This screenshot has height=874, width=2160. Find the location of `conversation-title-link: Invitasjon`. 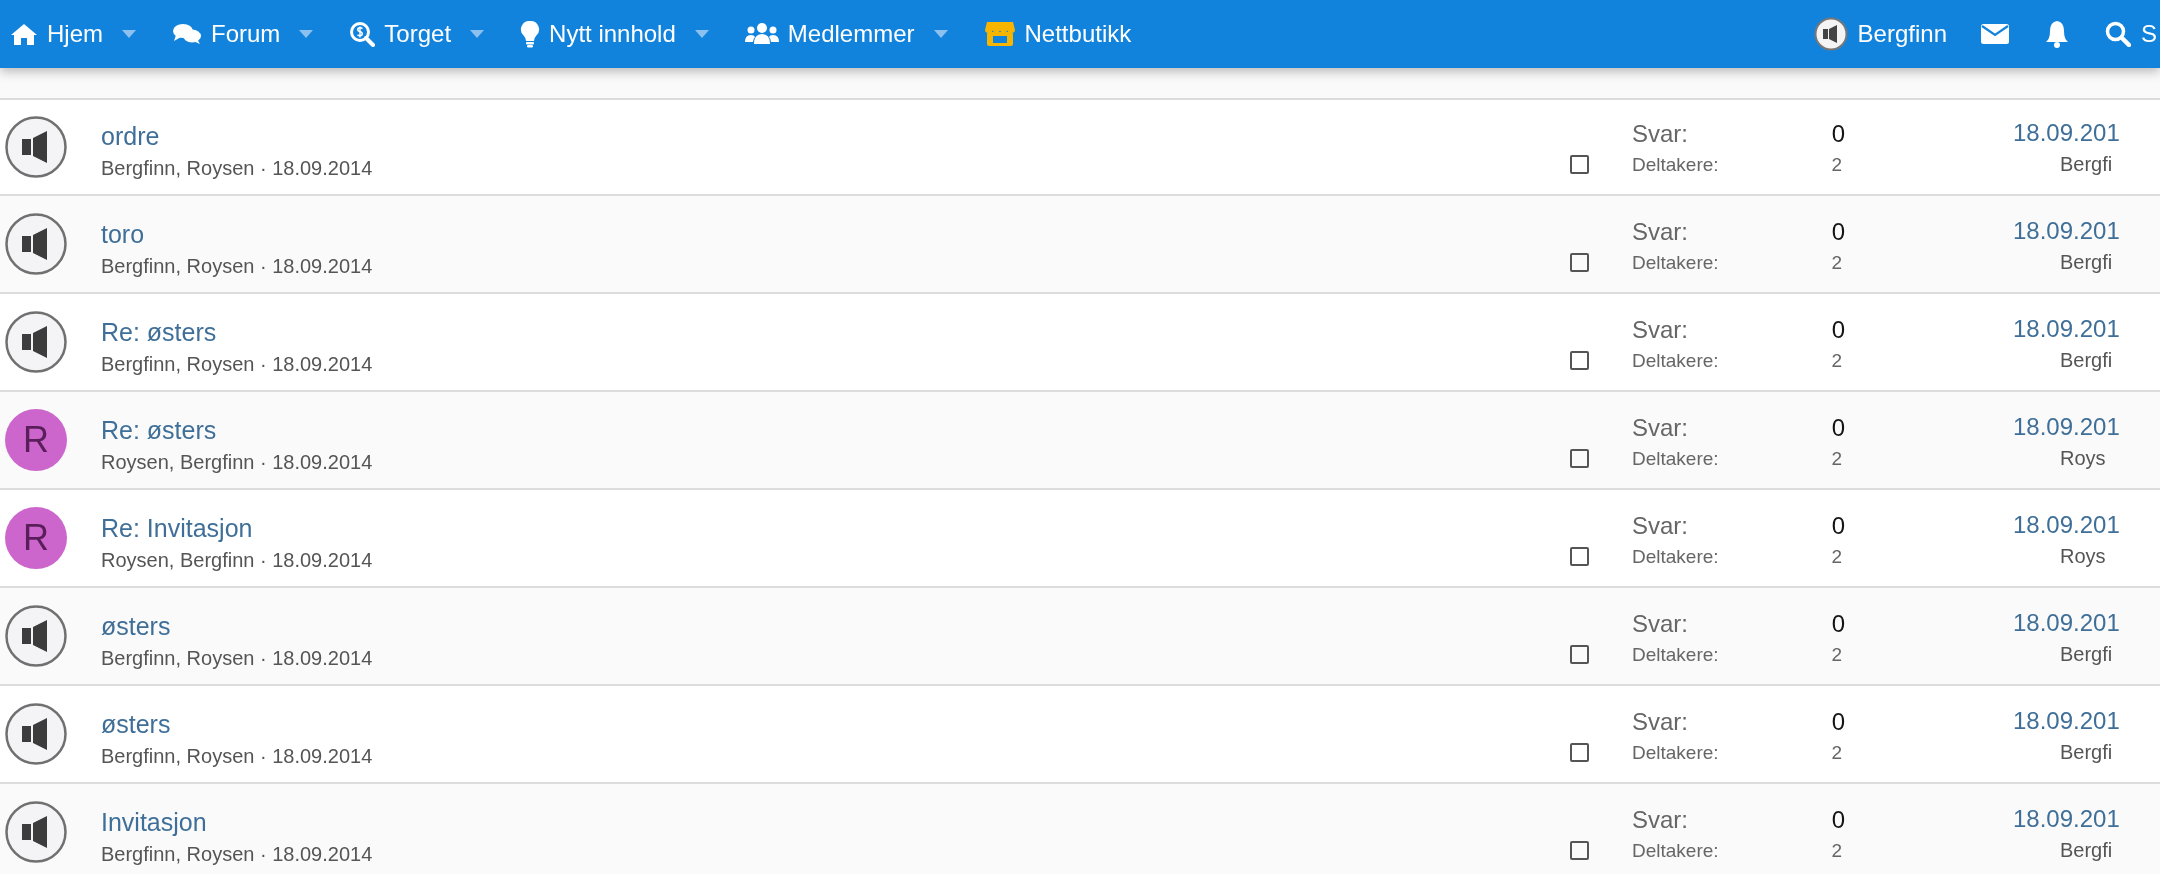

conversation-title-link: Invitasjon is located at coordinates (154, 822).